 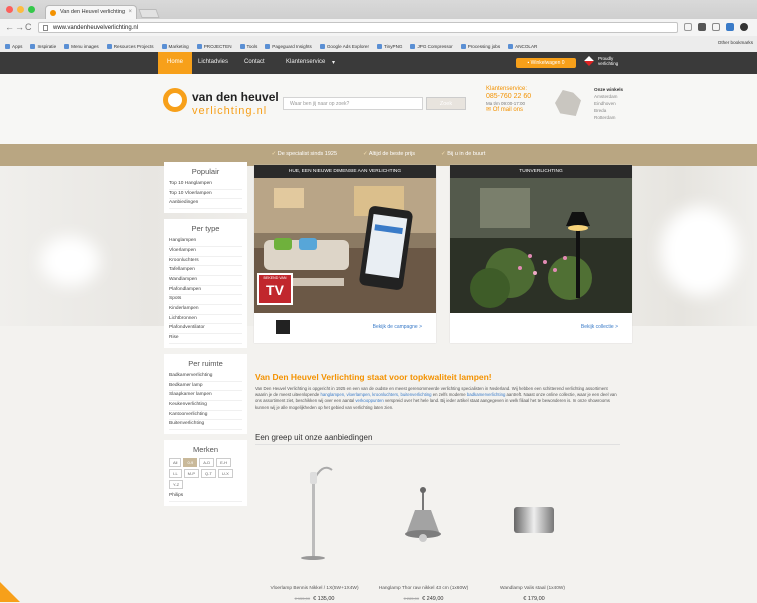 I want to click on other-bookmarks: Other bookmarks, so click(x=735, y=42).